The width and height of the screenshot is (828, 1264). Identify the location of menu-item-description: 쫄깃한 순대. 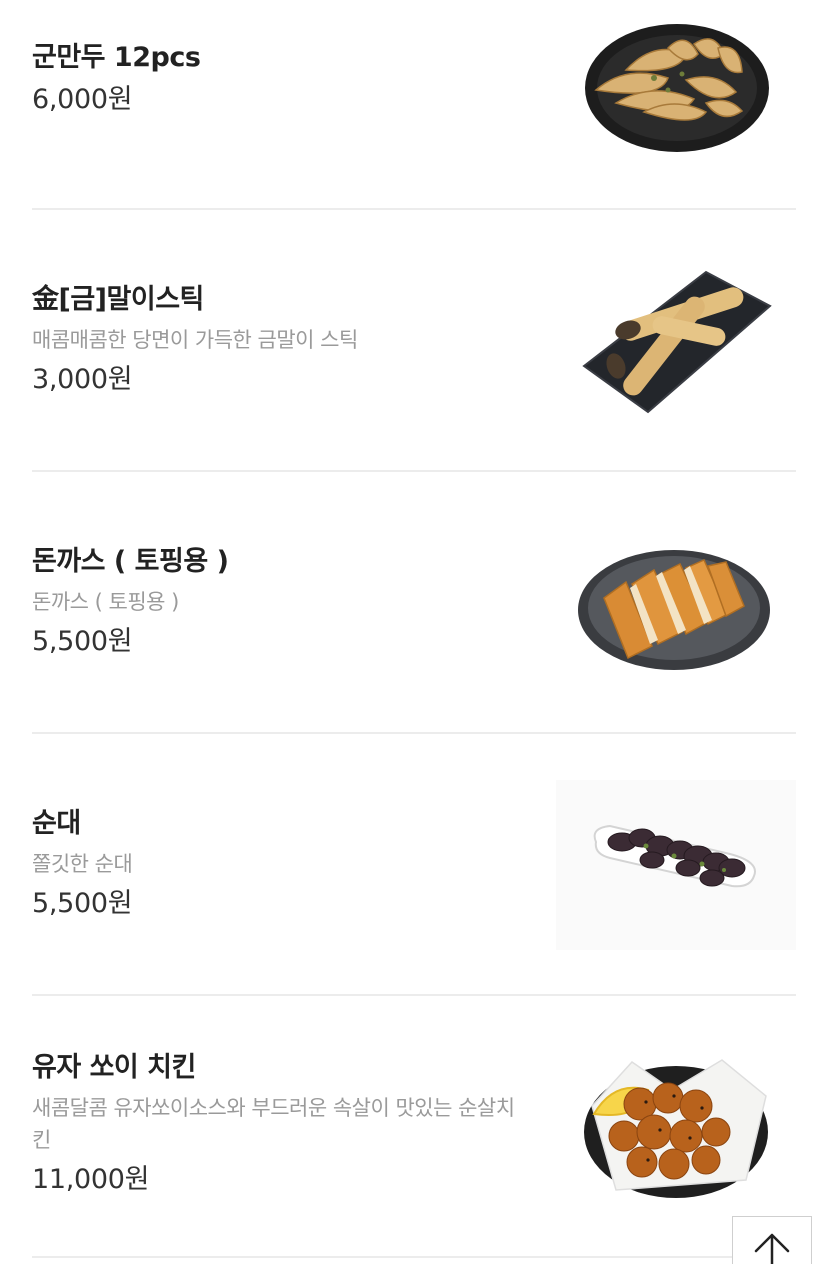
(82, 864).